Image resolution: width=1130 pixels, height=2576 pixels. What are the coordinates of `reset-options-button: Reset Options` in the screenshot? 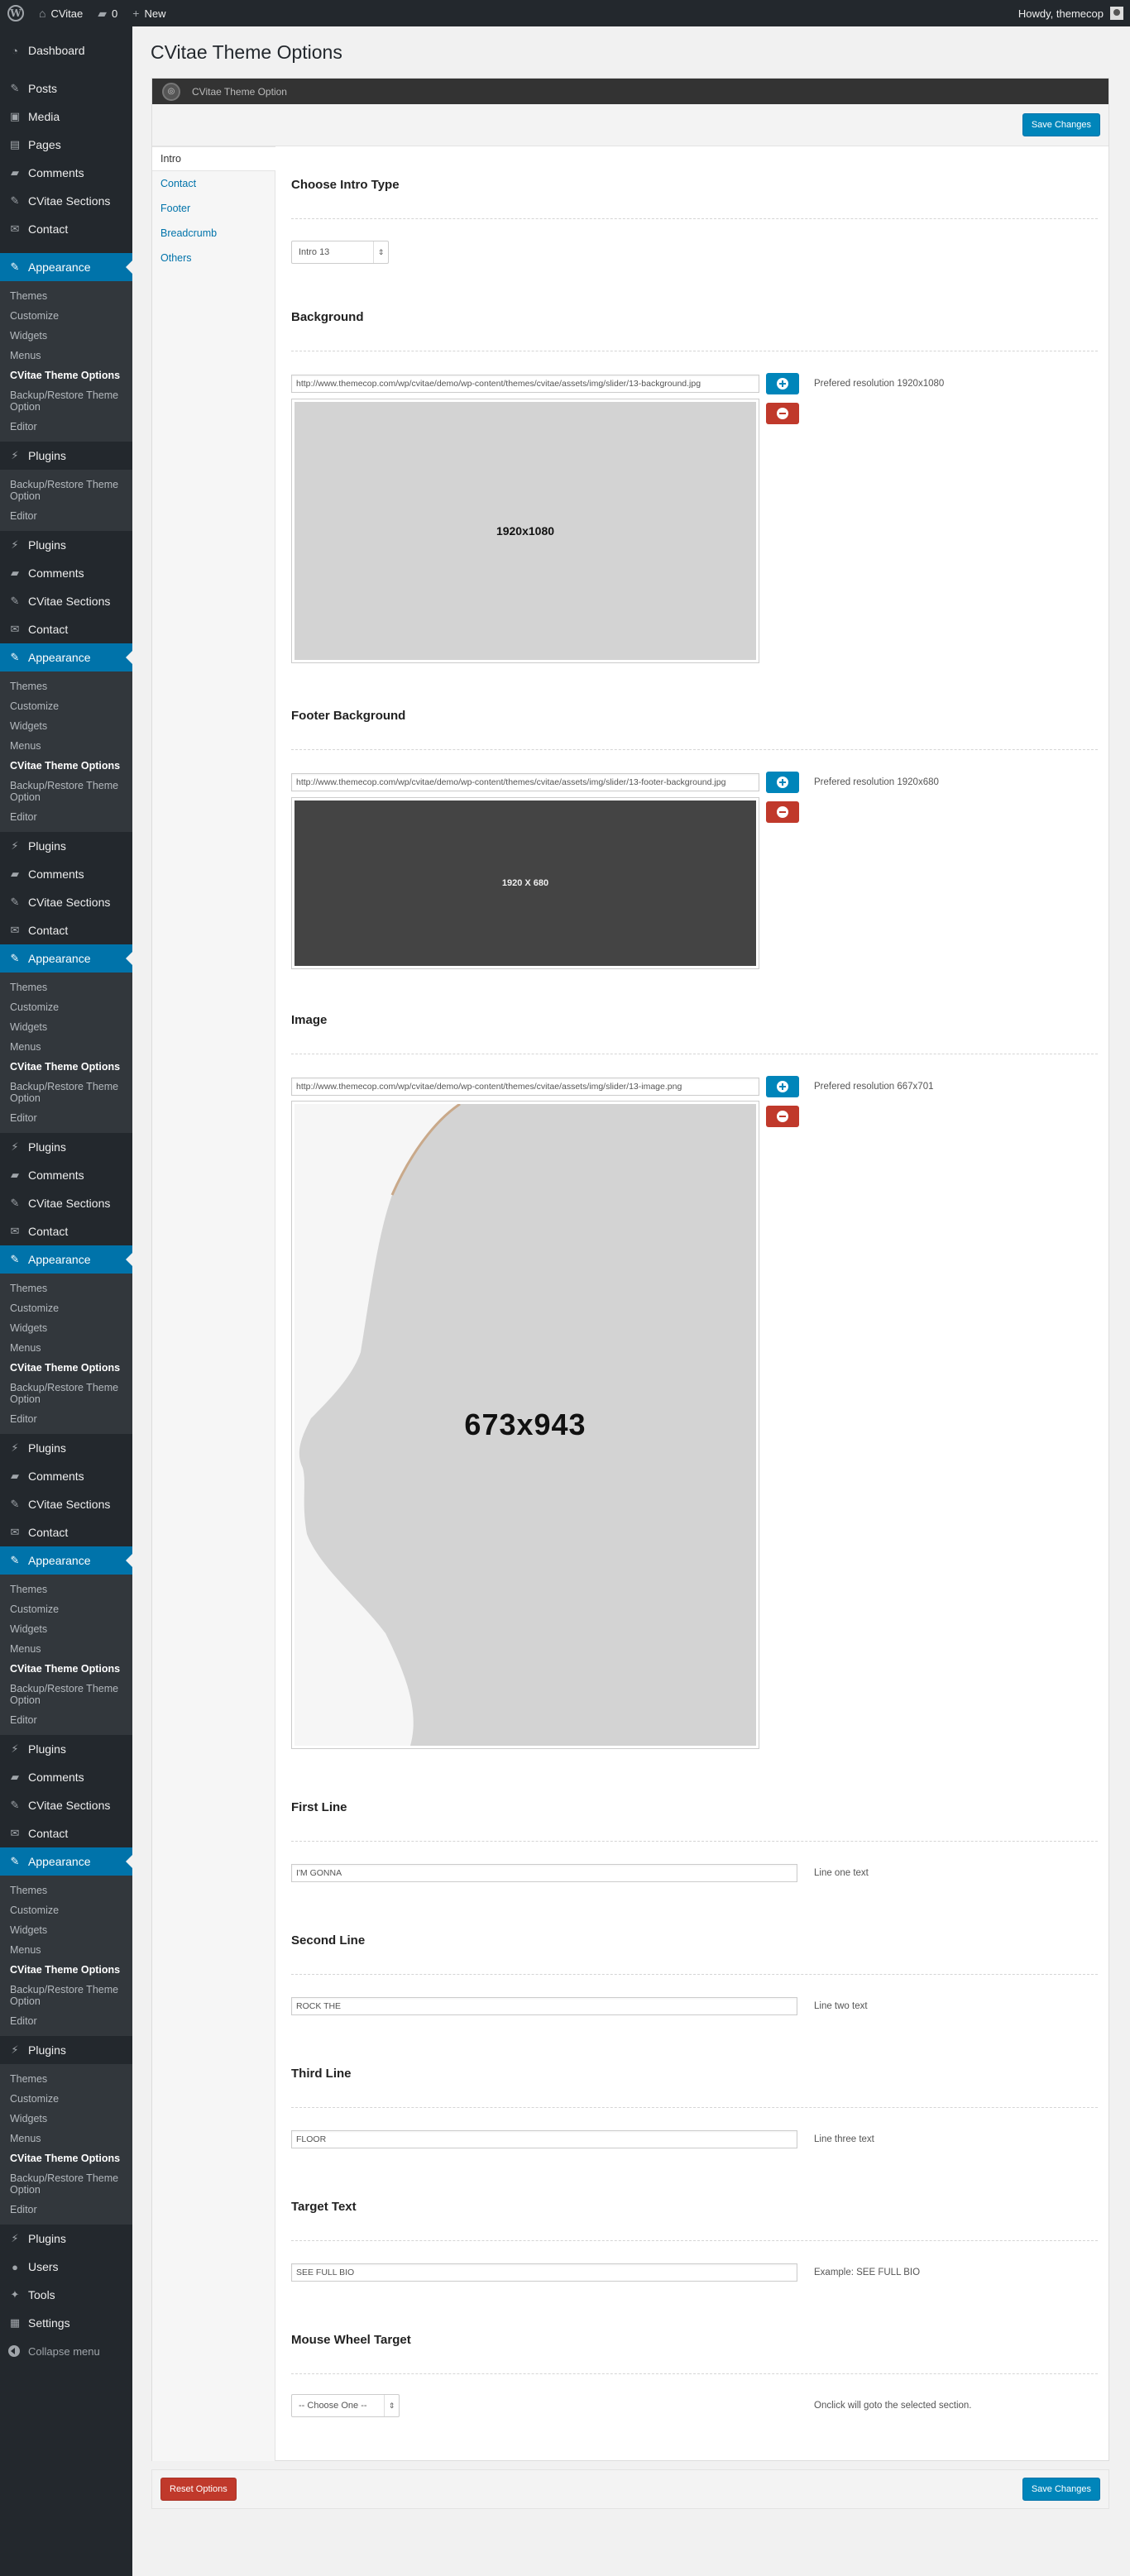 It's located at (198, 2489).